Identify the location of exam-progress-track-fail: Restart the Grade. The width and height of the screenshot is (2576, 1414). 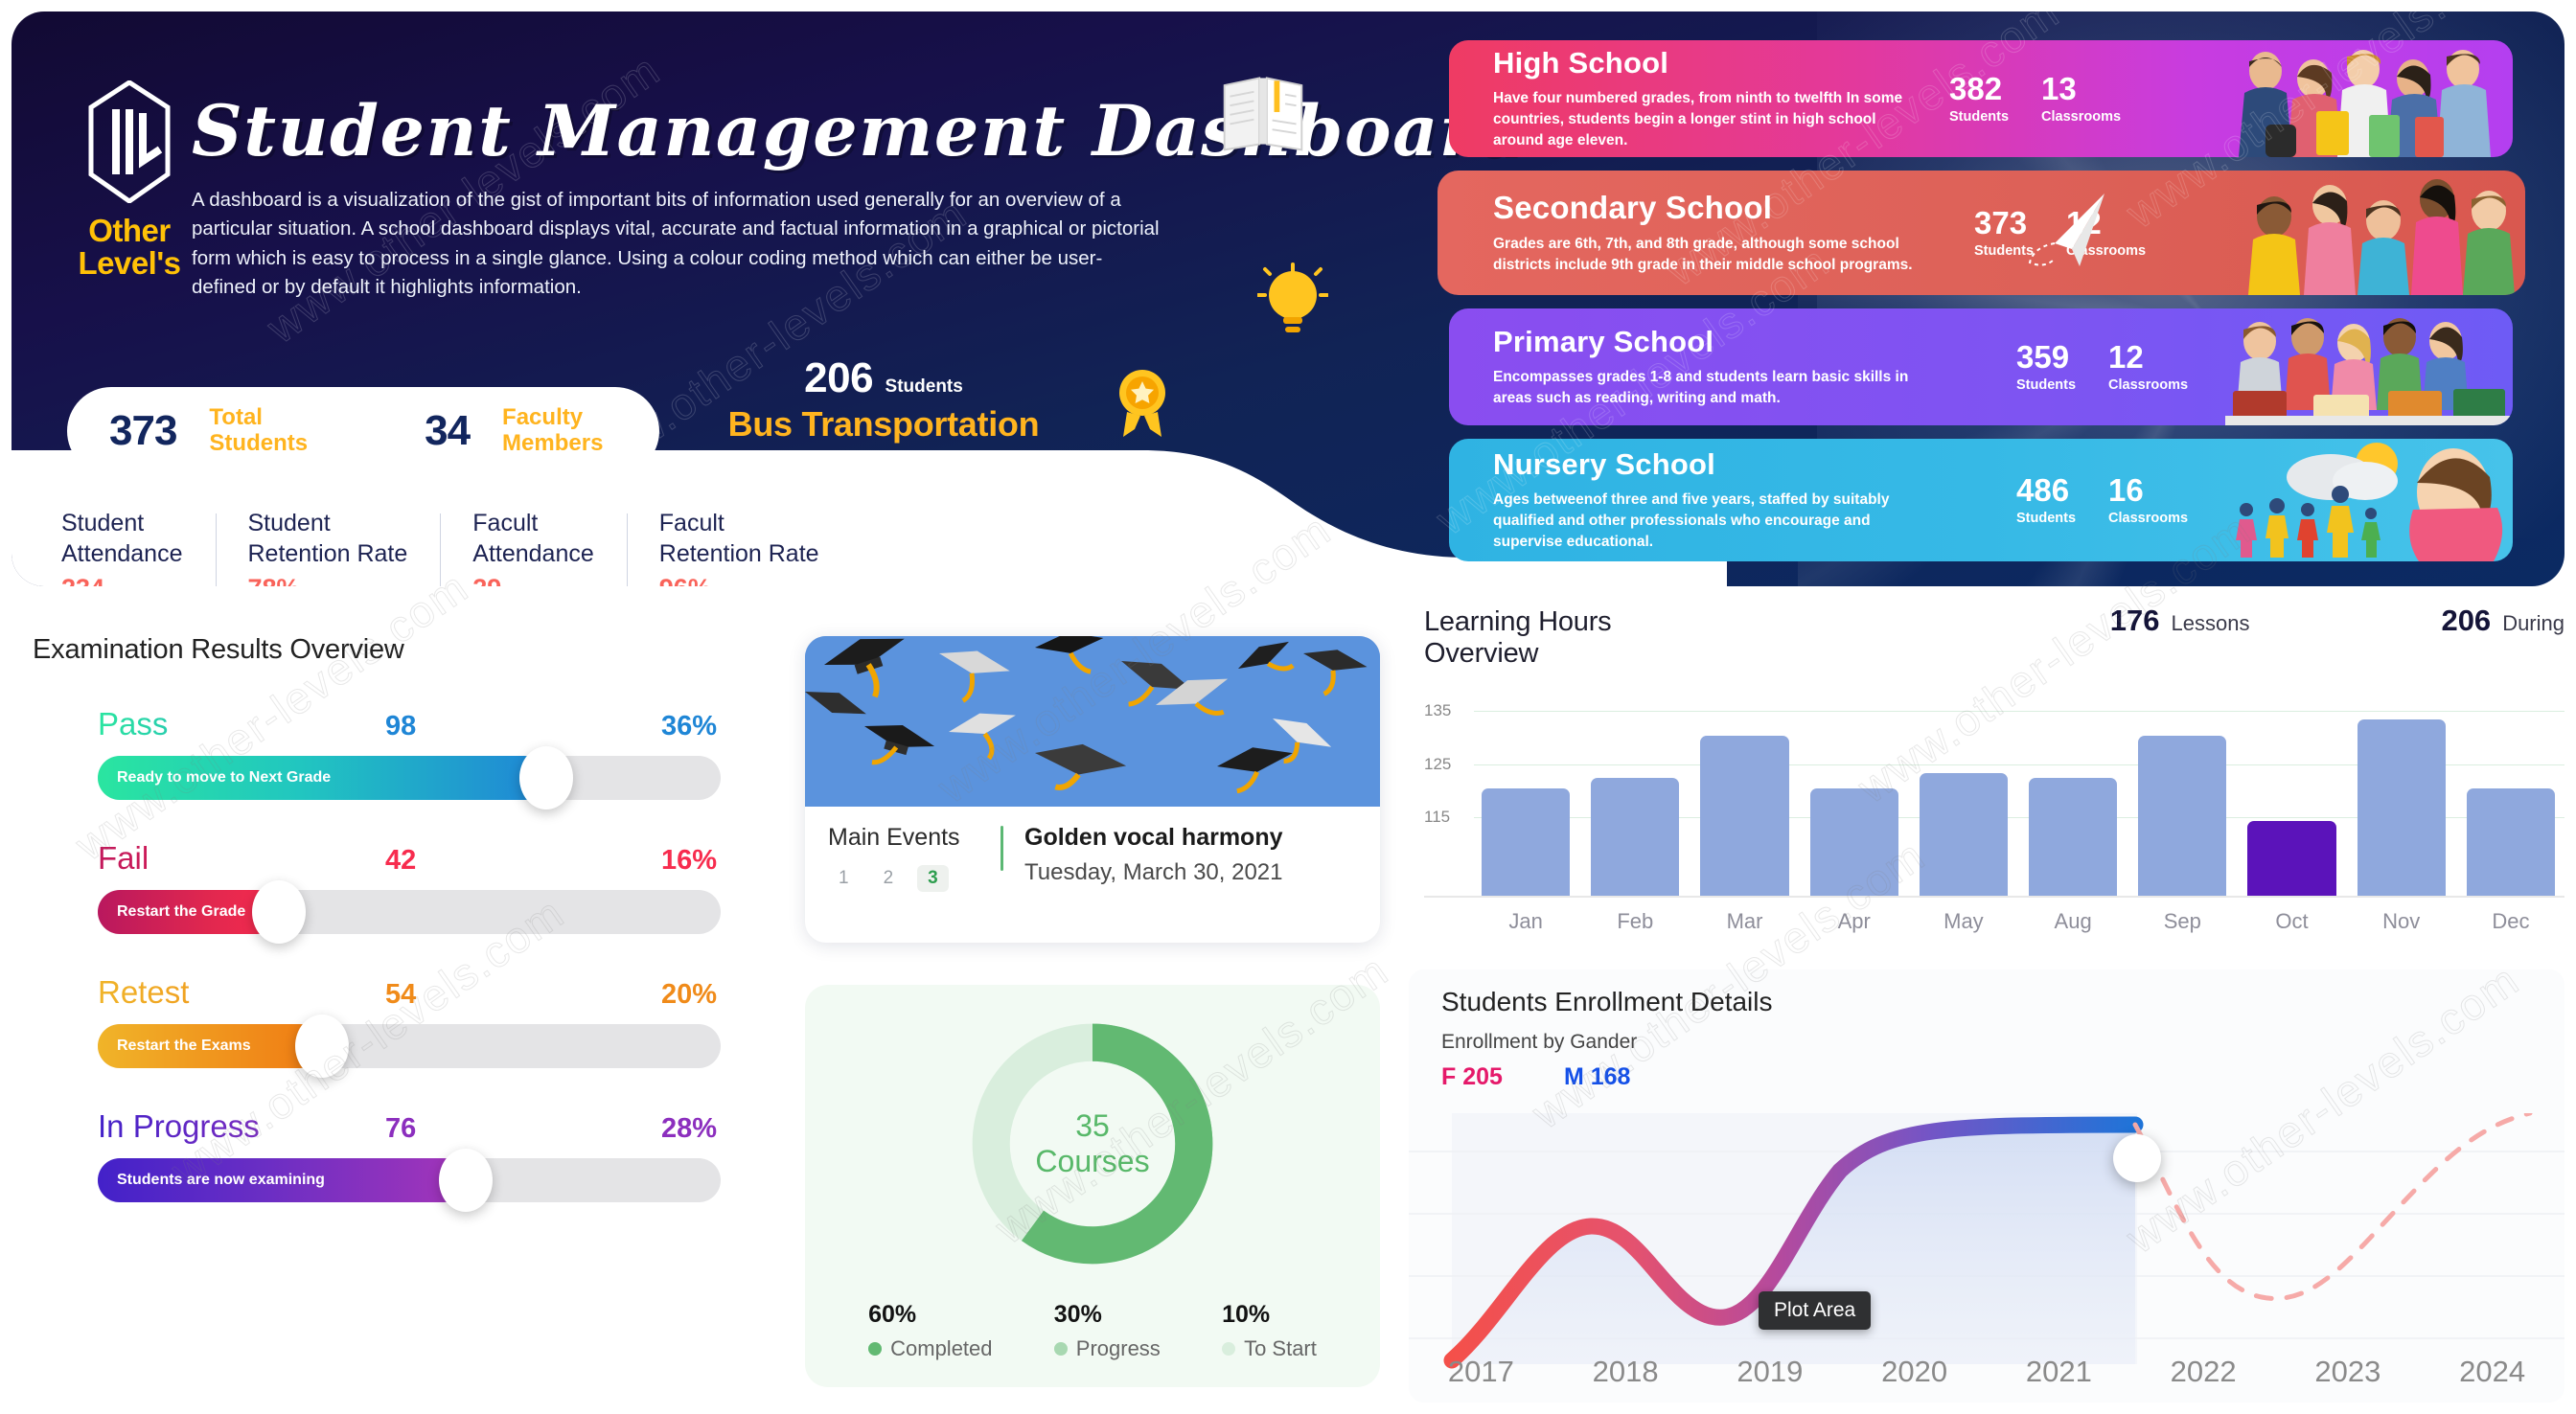
(409, 912).